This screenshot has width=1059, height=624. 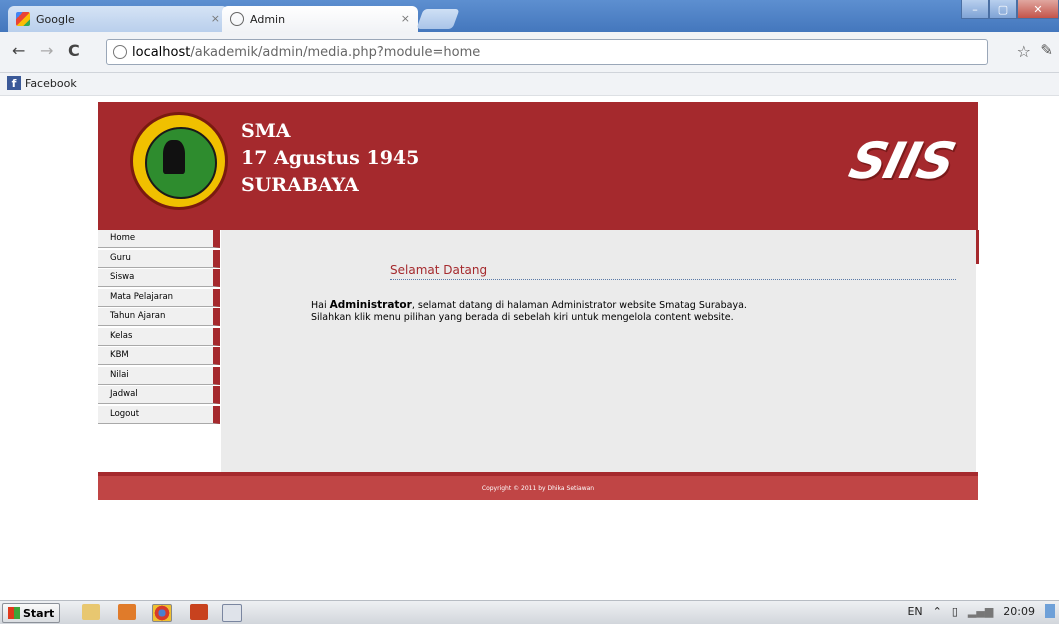 I want to click on footer-border, so click(x=538, y=474).